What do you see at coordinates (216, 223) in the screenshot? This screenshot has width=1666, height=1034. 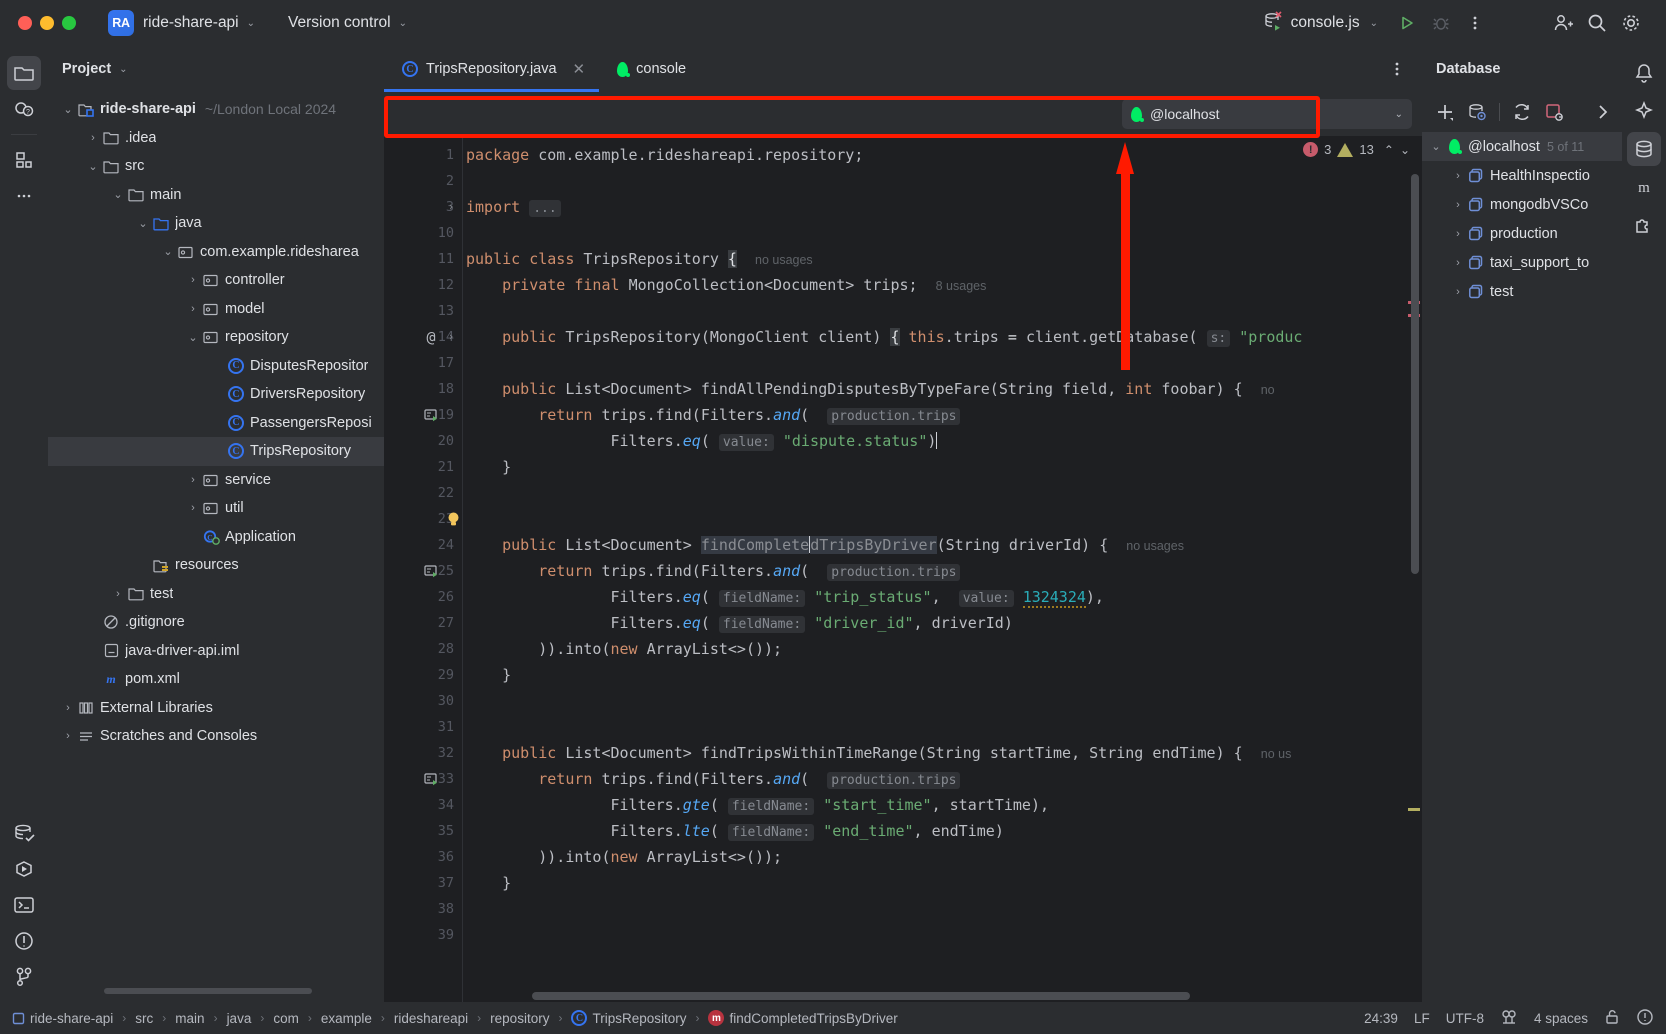 I see `project-tree-row: ⌄ java` at bounding box center [216, 223].